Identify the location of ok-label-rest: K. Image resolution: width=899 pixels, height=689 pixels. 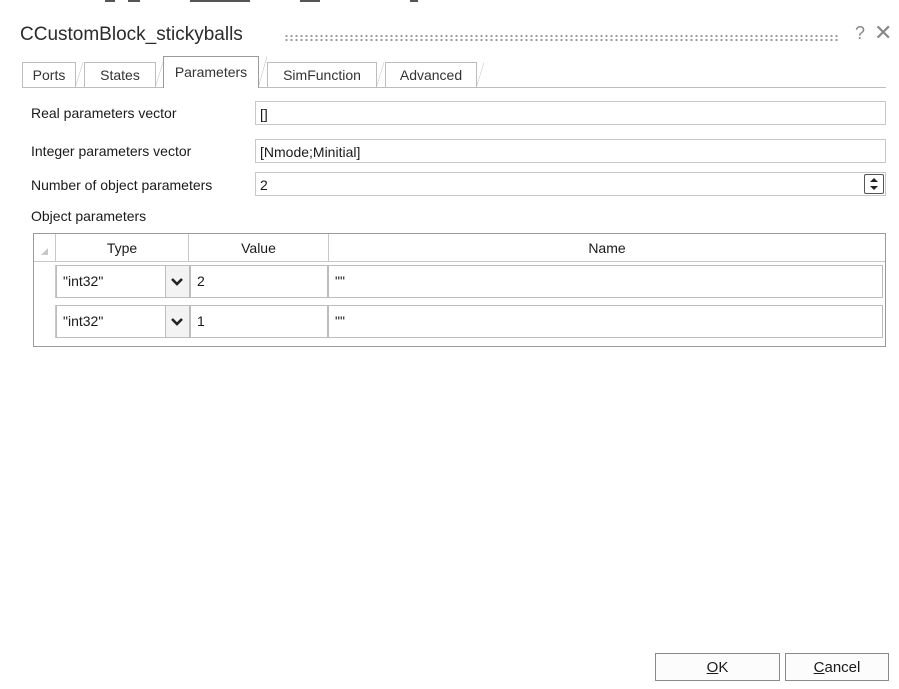
(723, 667).